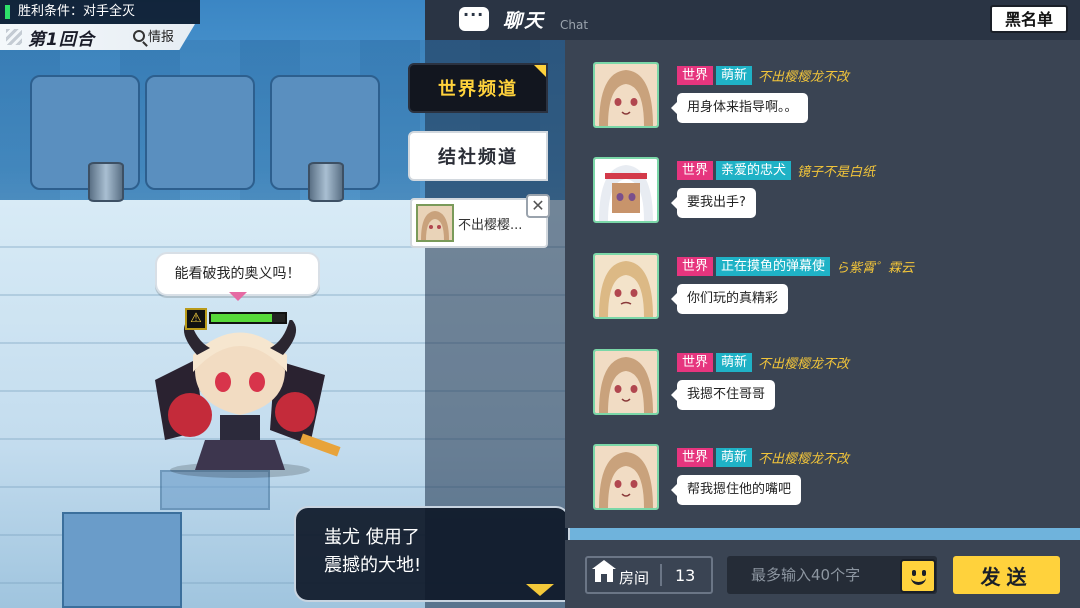  Describe the element at coordinates (478, 156) in the screenshot. I see `tab-guild-channel: 结社频道` at that location.